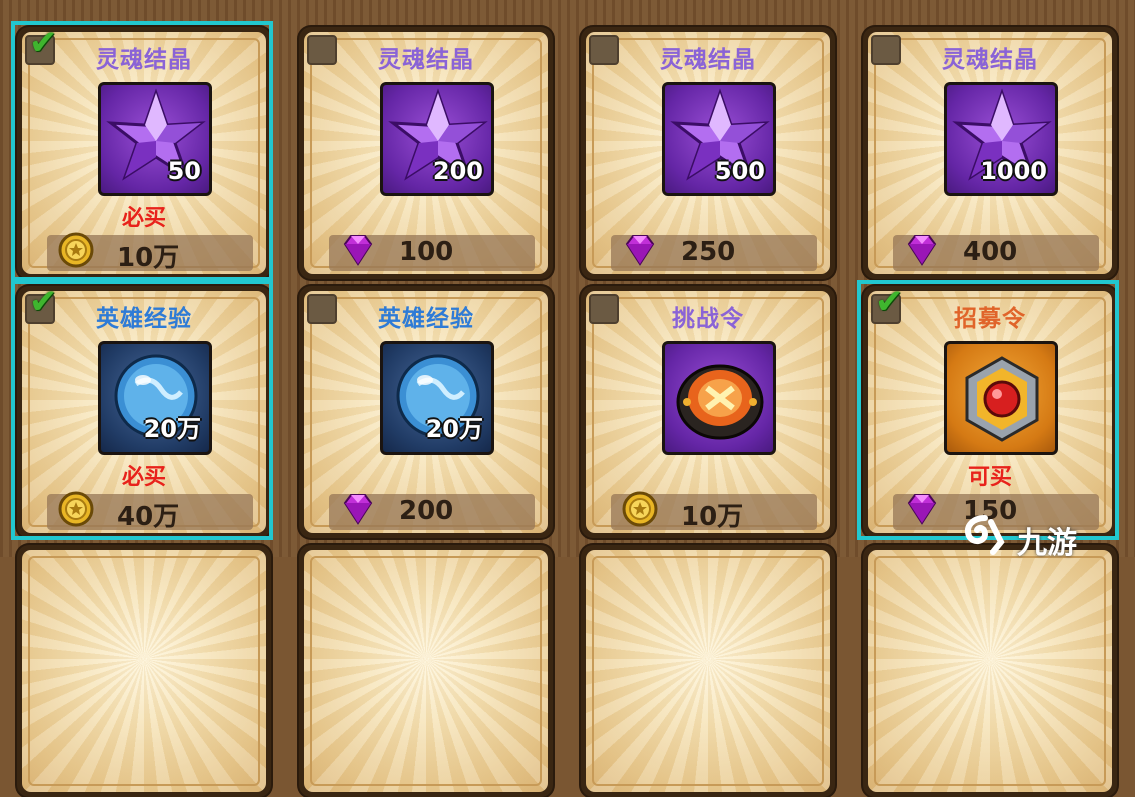 The height and width of the screenshot is (797, 1135). What do you see at coordinates (719, 139) in the screenshot?
I see `soul-crystal-icon: 500` at bounding box center [719, 139].